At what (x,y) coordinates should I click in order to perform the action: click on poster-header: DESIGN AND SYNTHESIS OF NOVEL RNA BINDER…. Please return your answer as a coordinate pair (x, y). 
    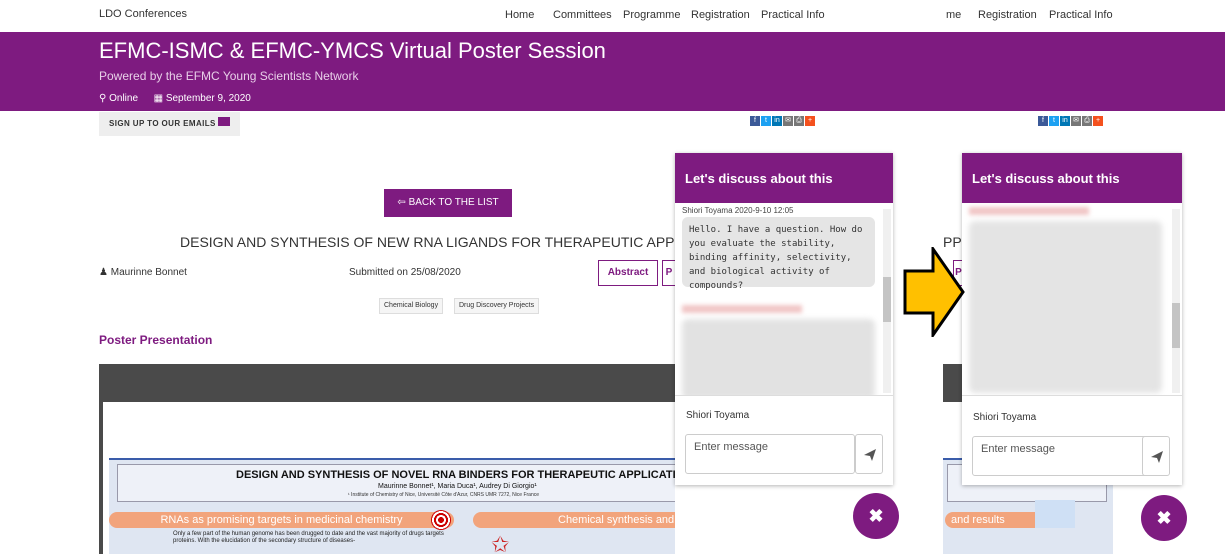
    Looking at the image, I should click on (396, 483).